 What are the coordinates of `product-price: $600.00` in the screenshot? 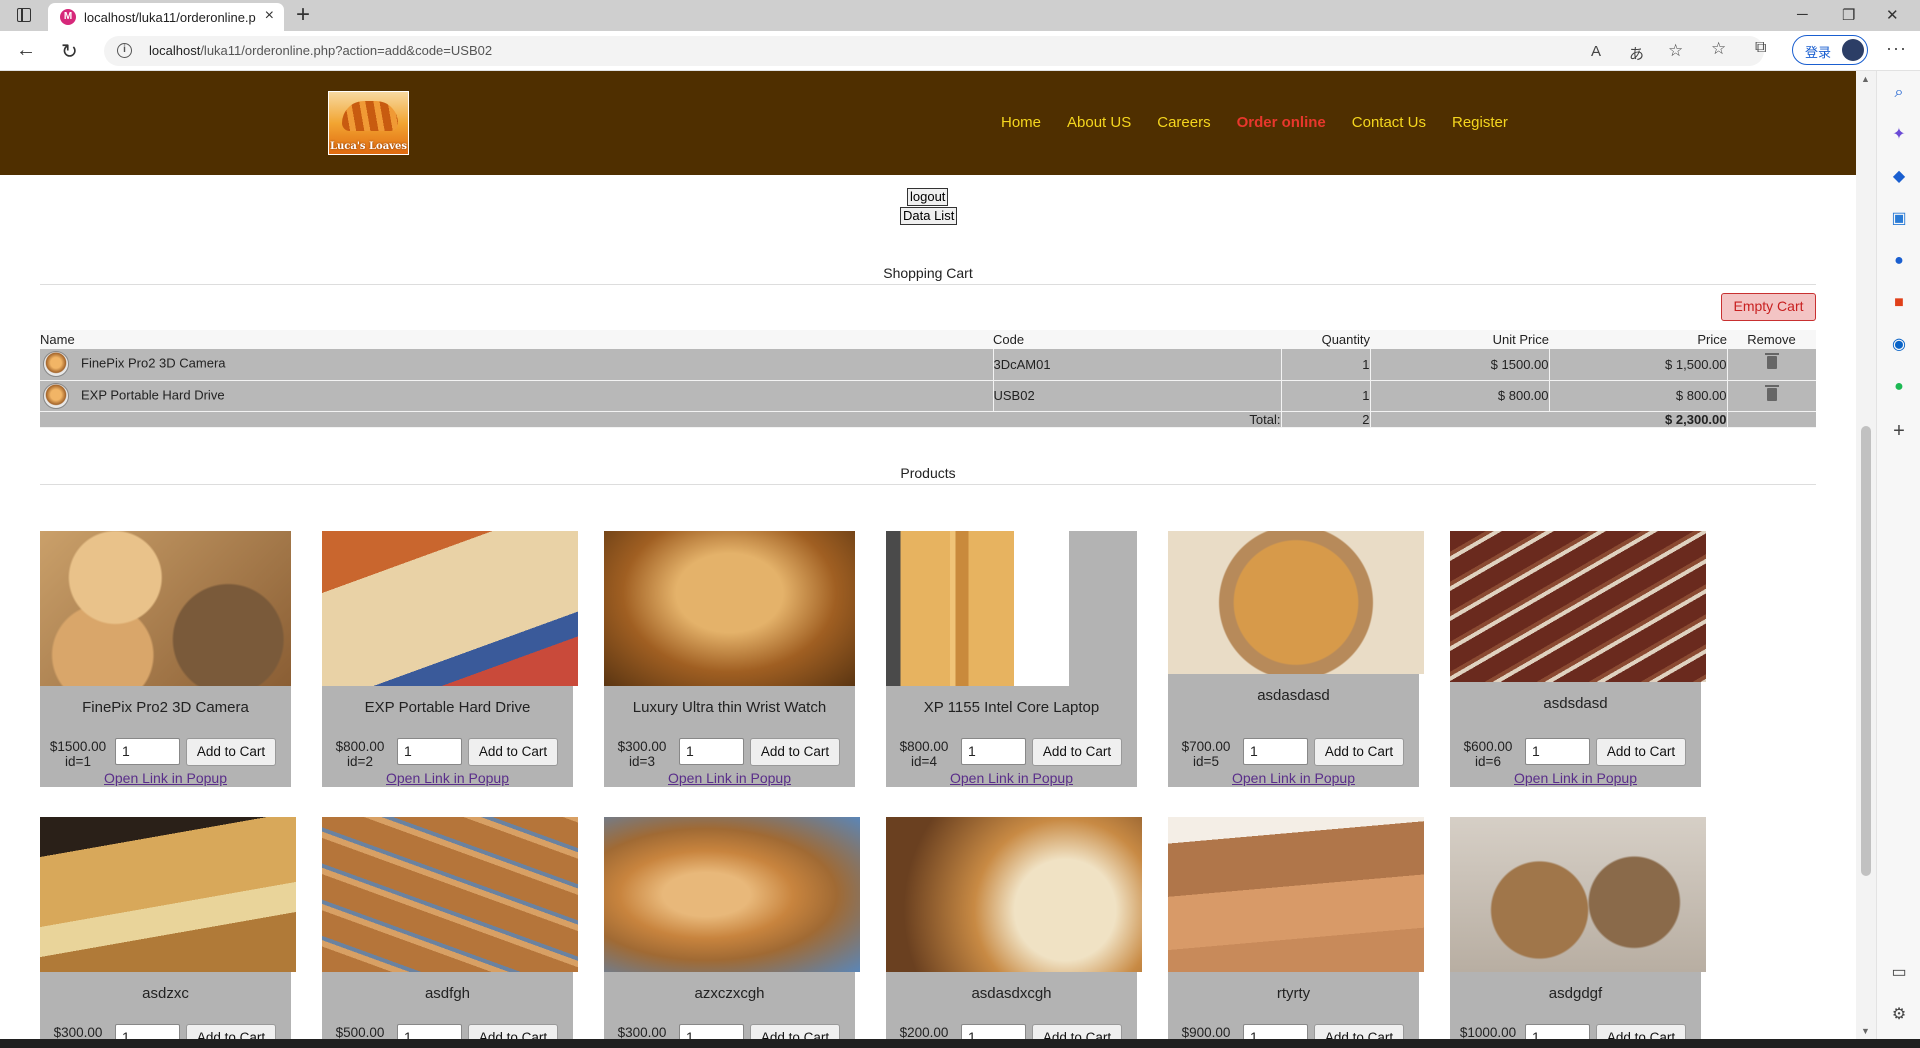 It's located at (1488, 746).